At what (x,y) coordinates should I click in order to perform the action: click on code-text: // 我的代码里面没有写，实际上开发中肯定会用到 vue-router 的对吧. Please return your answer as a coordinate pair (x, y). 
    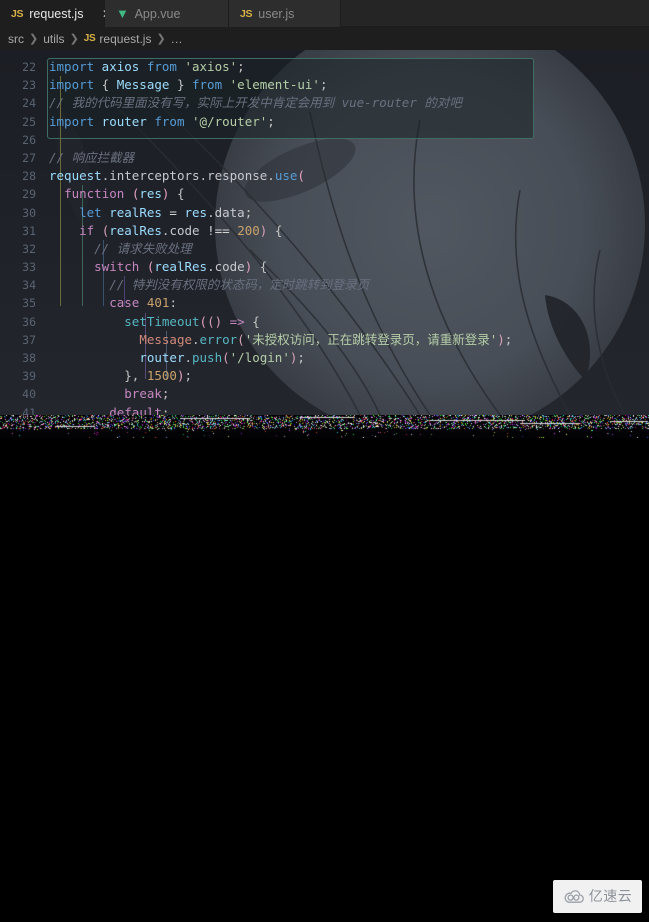
    Looking at the image, I should click on (255, 103).